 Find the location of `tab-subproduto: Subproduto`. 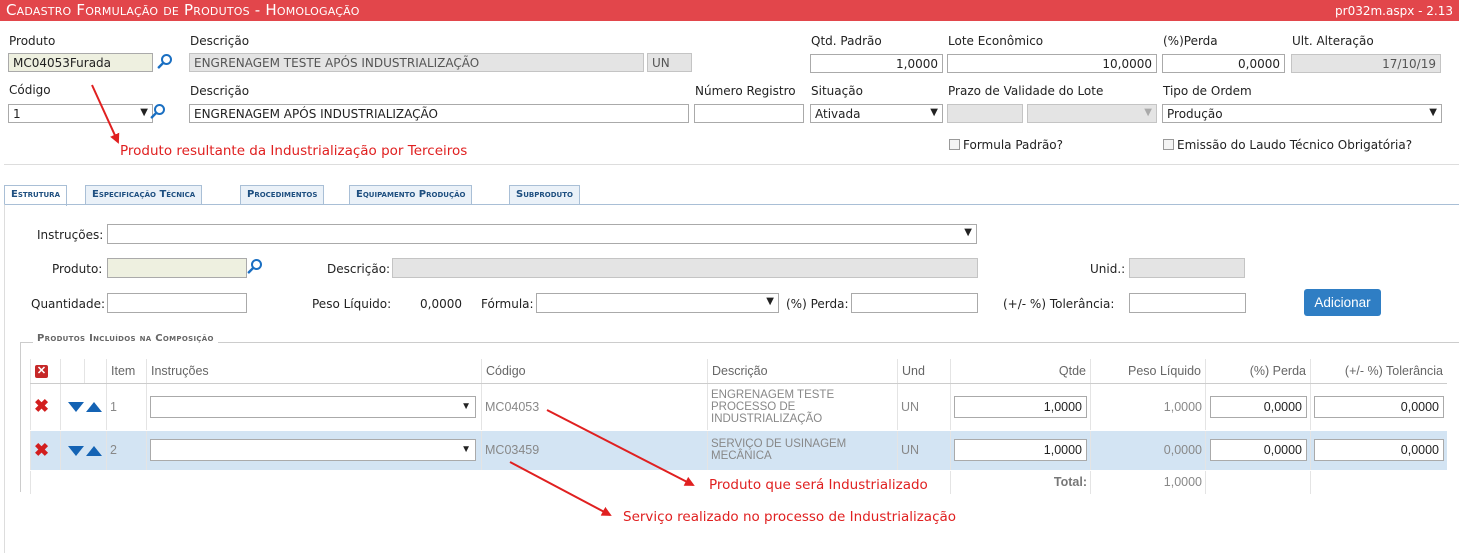

tab-subproduto: Subproduto is located at coordinates (544, 195).